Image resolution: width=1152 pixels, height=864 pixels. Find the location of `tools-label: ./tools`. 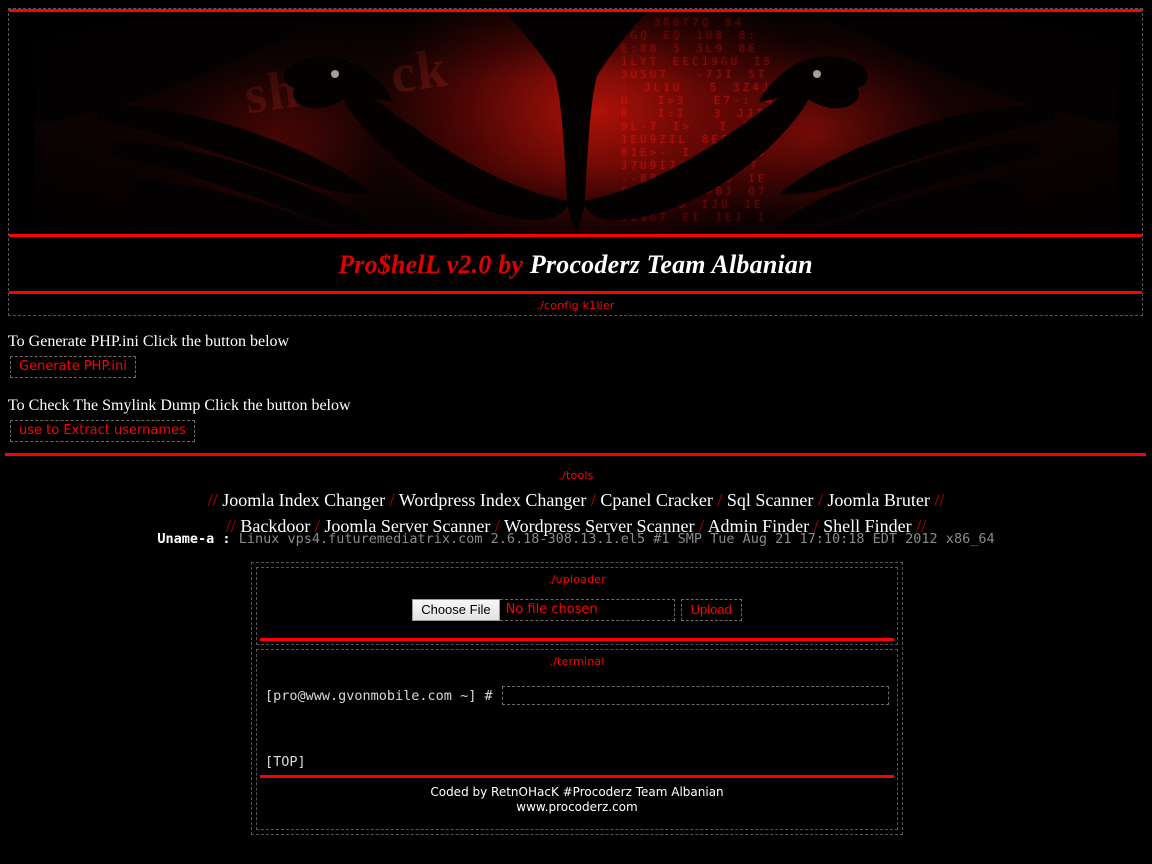

tools-label: ./tools is located at coordinates (576, 475).